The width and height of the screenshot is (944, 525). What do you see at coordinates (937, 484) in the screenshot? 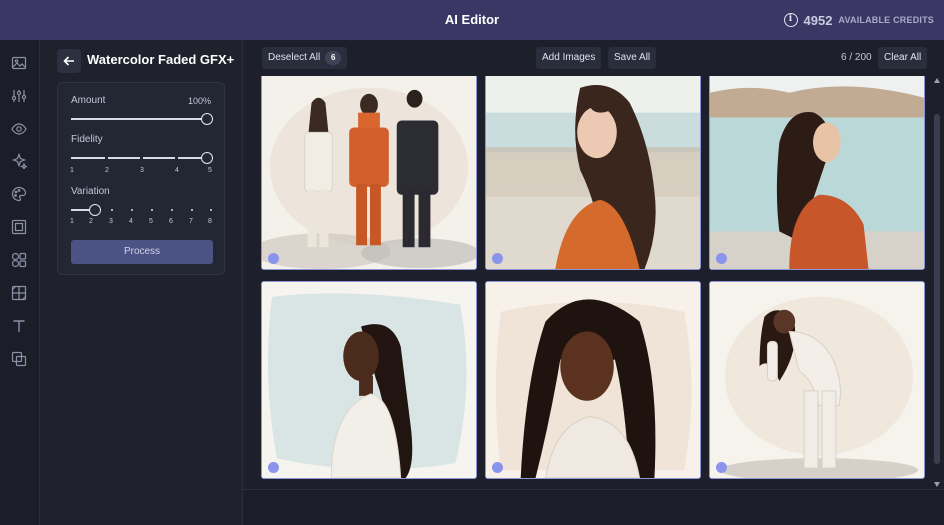
I see `scroll-down-icon` at bounding box center [937, 484].